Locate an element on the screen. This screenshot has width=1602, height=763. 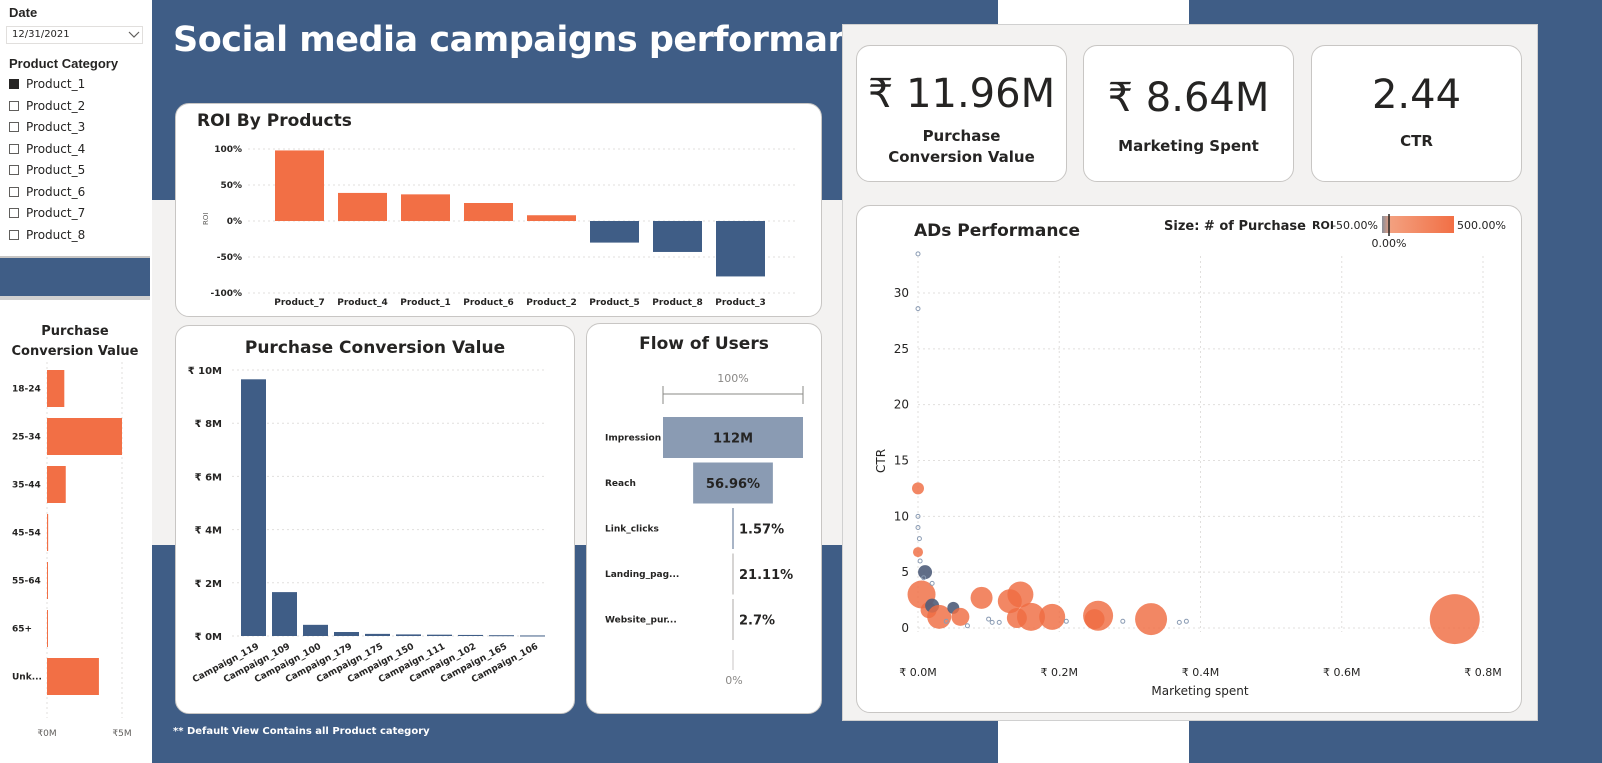
roi-legend-bar is located at coordinates (1418, 224).